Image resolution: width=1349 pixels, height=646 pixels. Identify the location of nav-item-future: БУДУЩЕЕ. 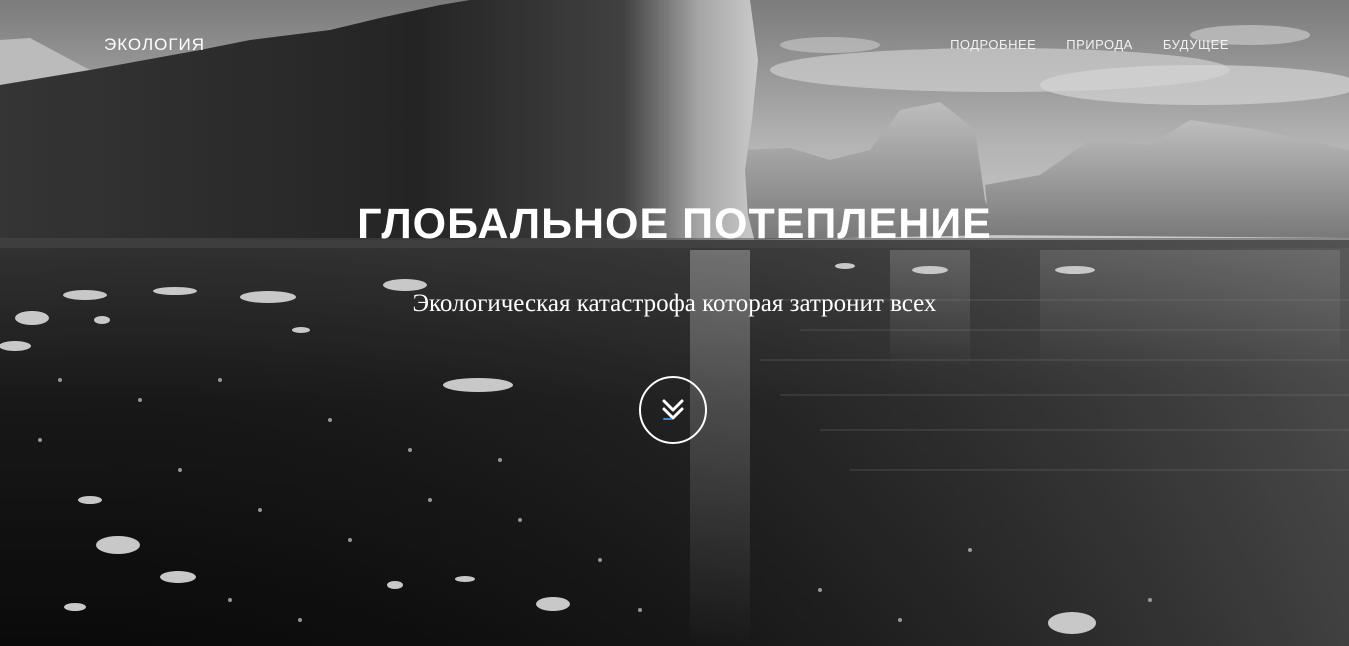
(1196, 44).